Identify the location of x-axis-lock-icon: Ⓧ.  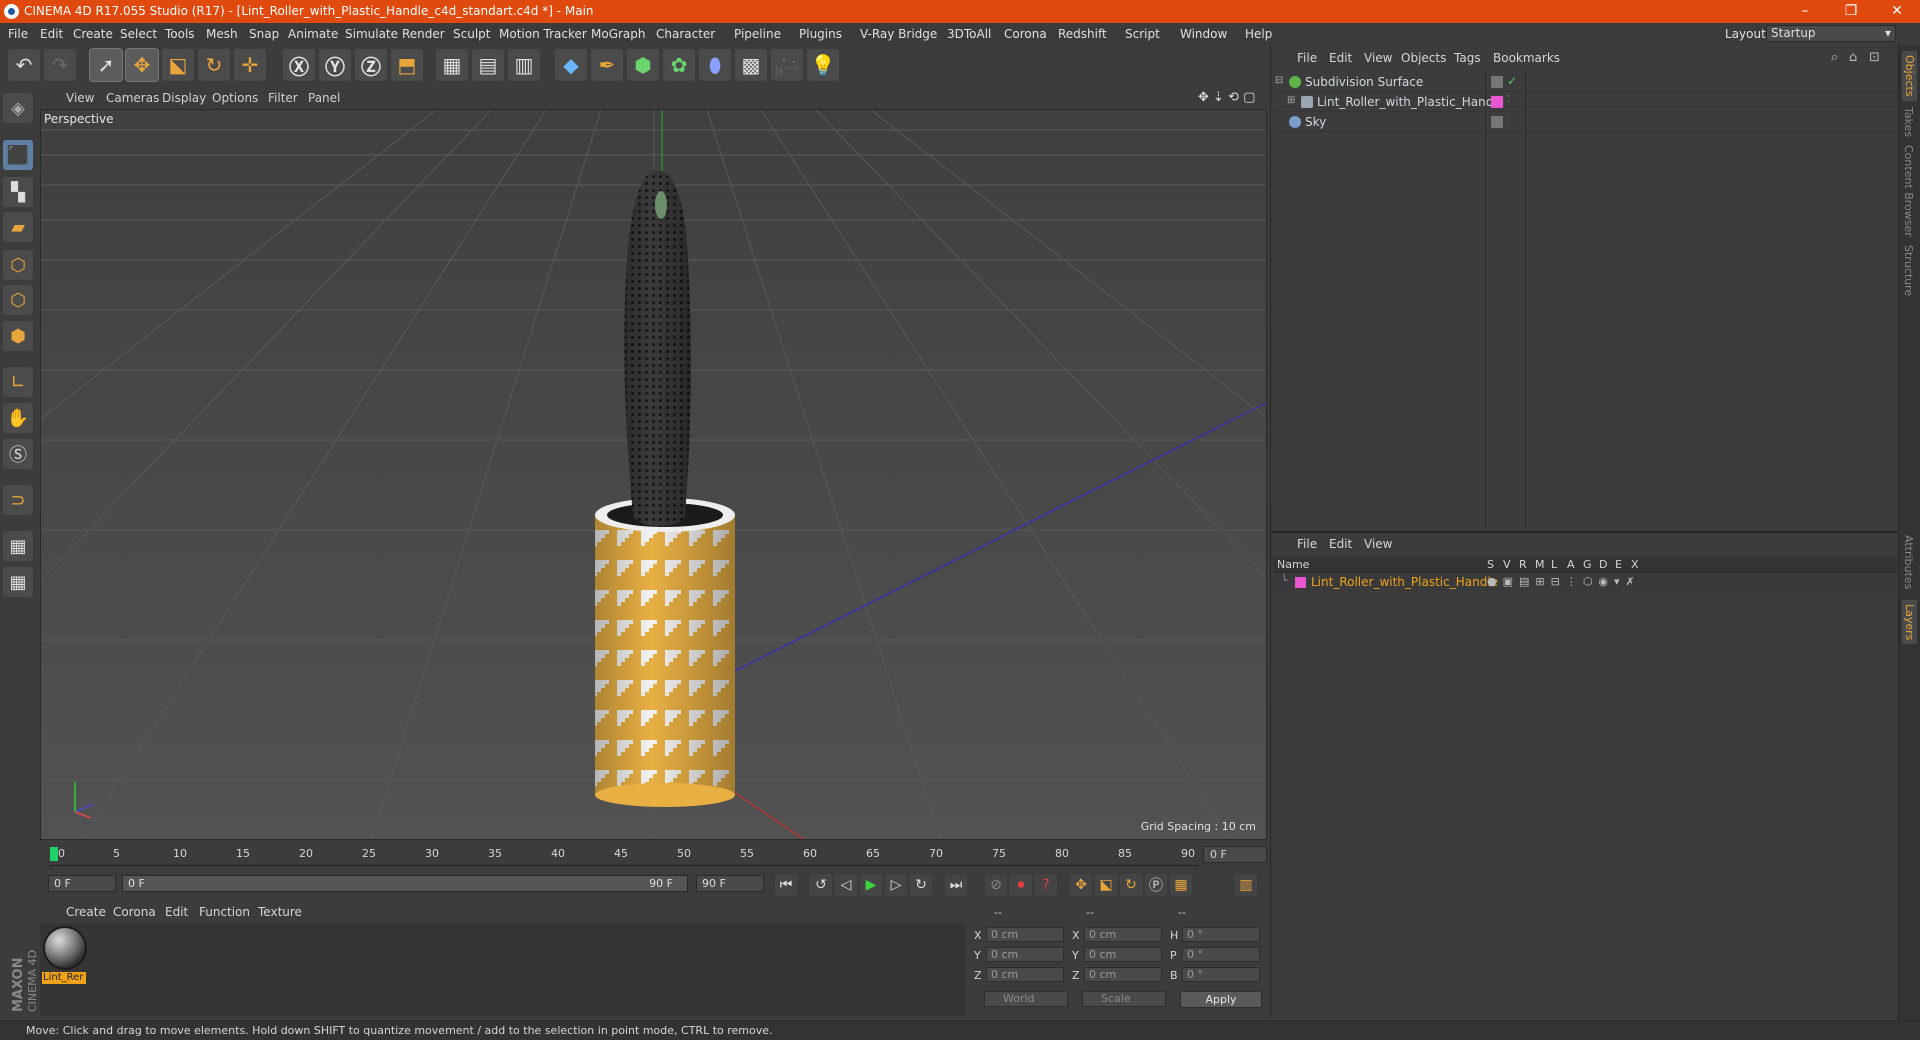
(299, 65).